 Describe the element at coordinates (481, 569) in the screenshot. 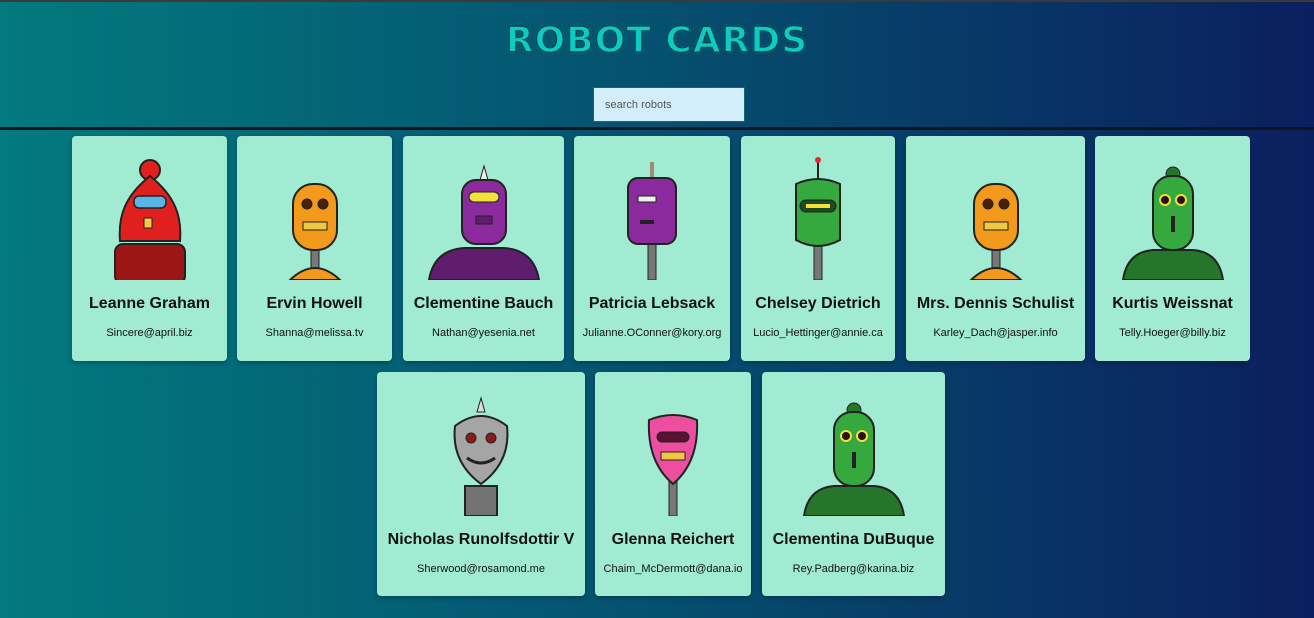

I see `robot-email: Sherwood@rosamond.me` at that location.